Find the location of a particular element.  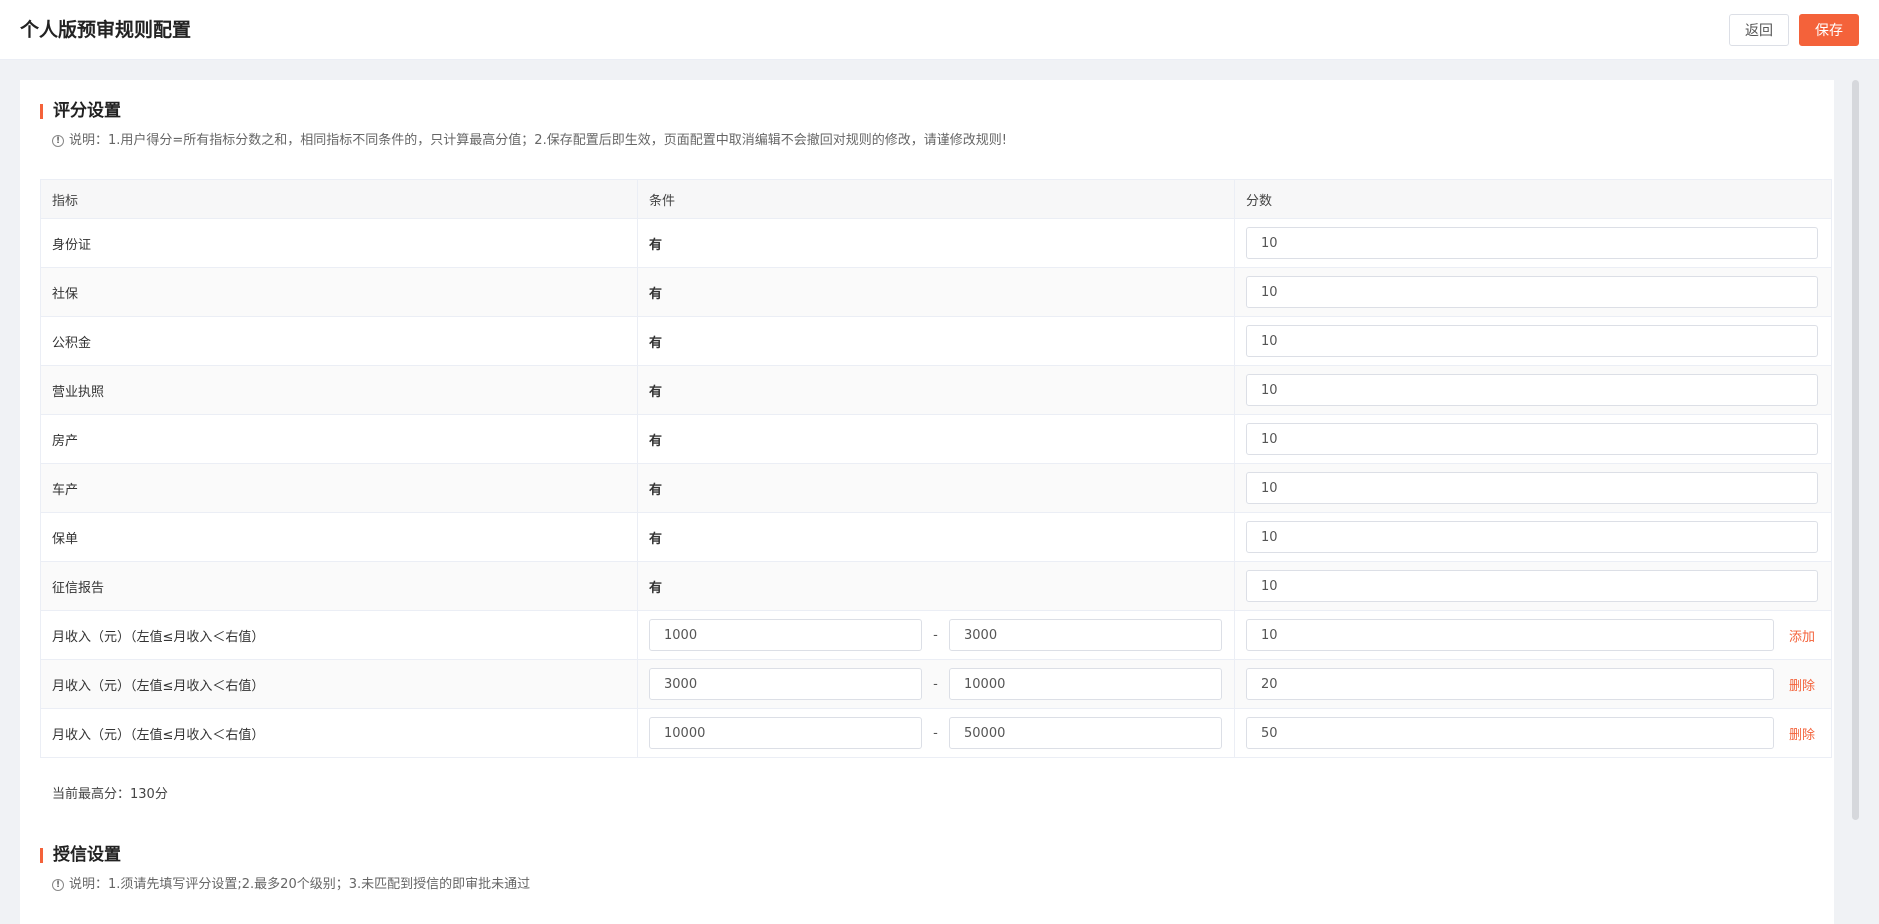

indicator-cell: 社保 is located at coordinates (339, 292).